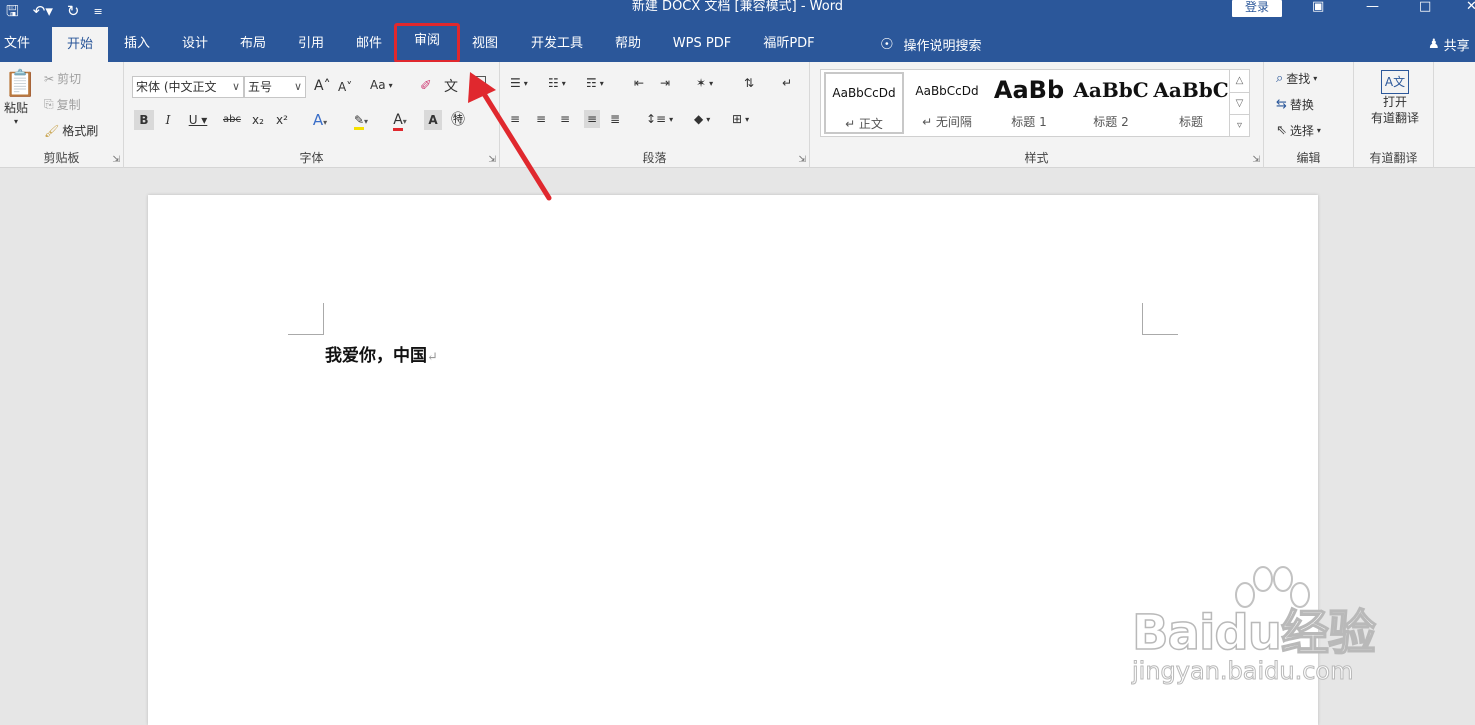  Describe the element at coordinates (17, 44) in the screenshot. I see `tab-file: 文件` at that location.